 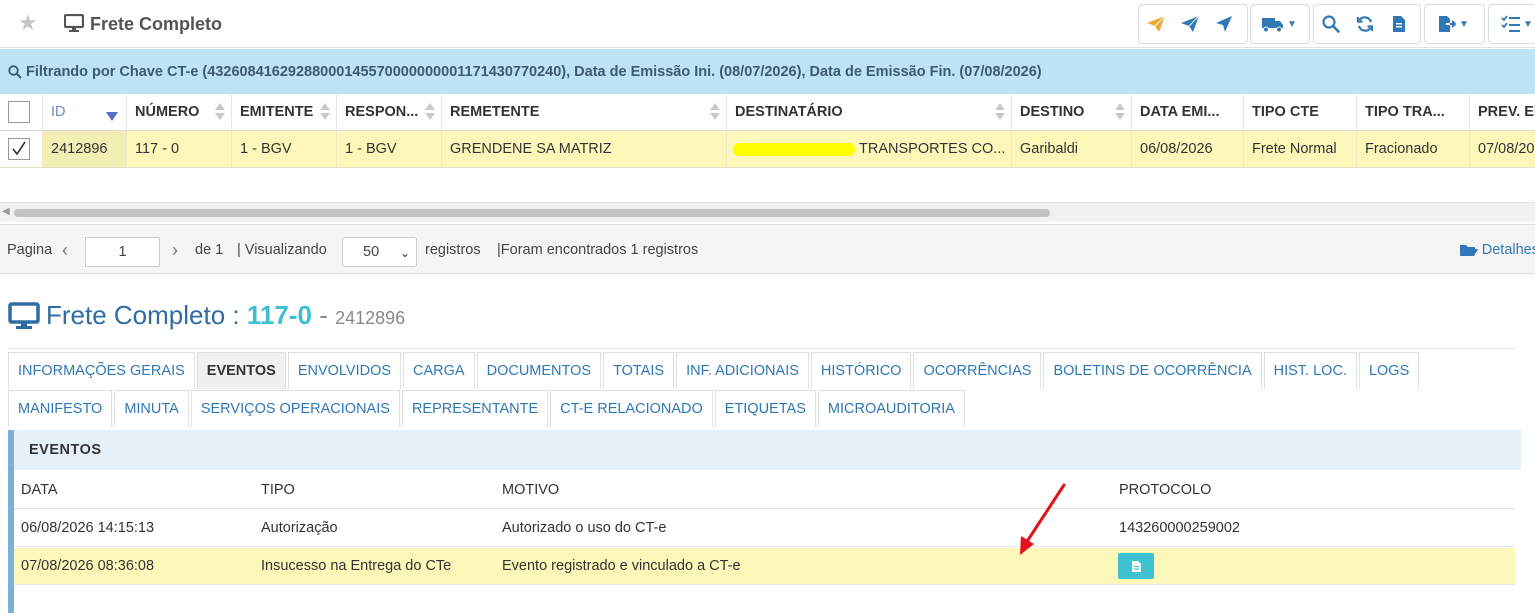 What do you see at coordinates (404, 253) in the screenshot?
I see `chevron-down-icon: ⌄` at bounding box center [404, 253].